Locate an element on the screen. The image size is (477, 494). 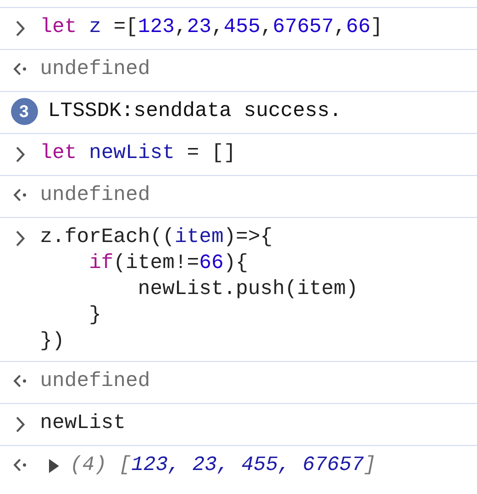
code-line: } is located at coordinates (95, 316).